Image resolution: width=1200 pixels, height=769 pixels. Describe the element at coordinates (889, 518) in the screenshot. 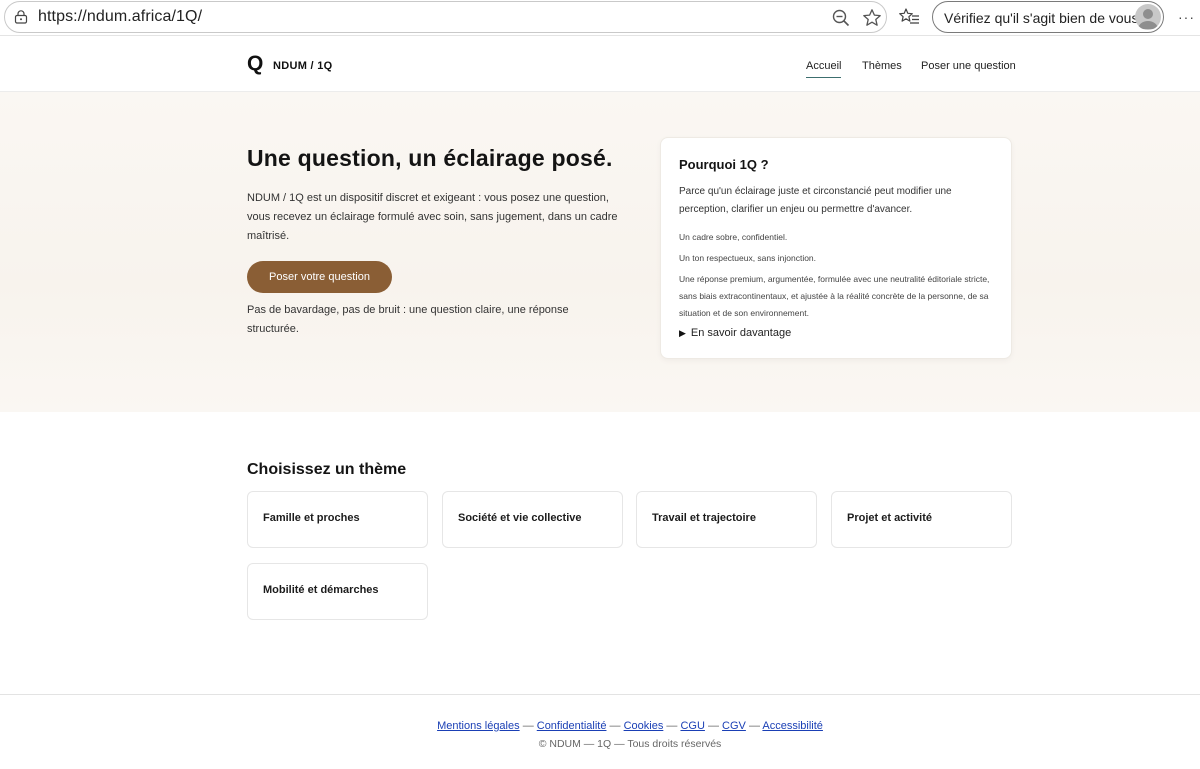

I see `theme-label: Projet et activité` at that location.